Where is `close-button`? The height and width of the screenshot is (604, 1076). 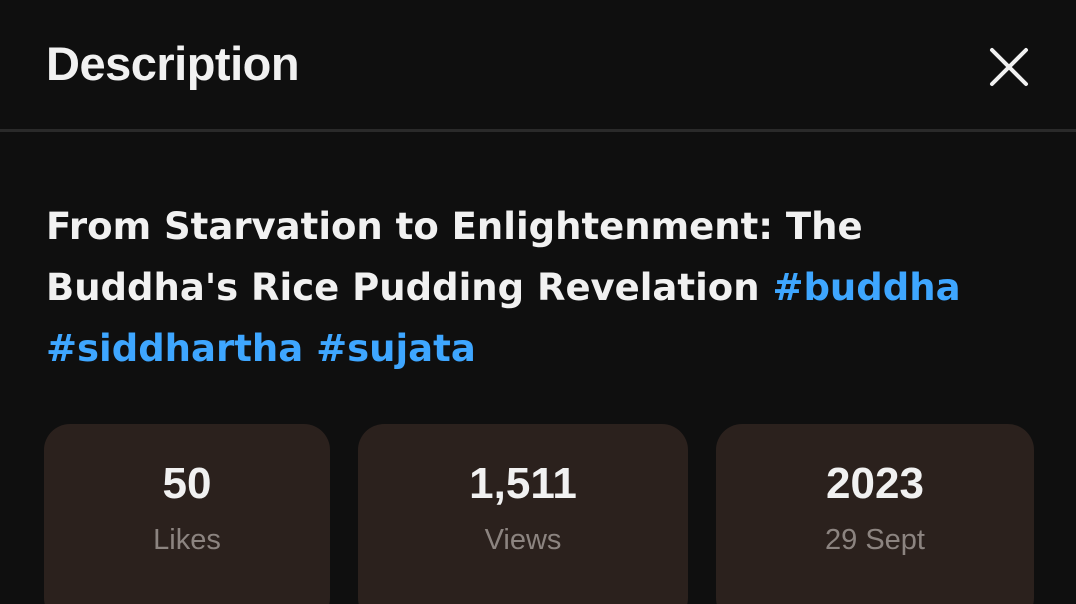 close-button is located at coordinates (1009, 67).